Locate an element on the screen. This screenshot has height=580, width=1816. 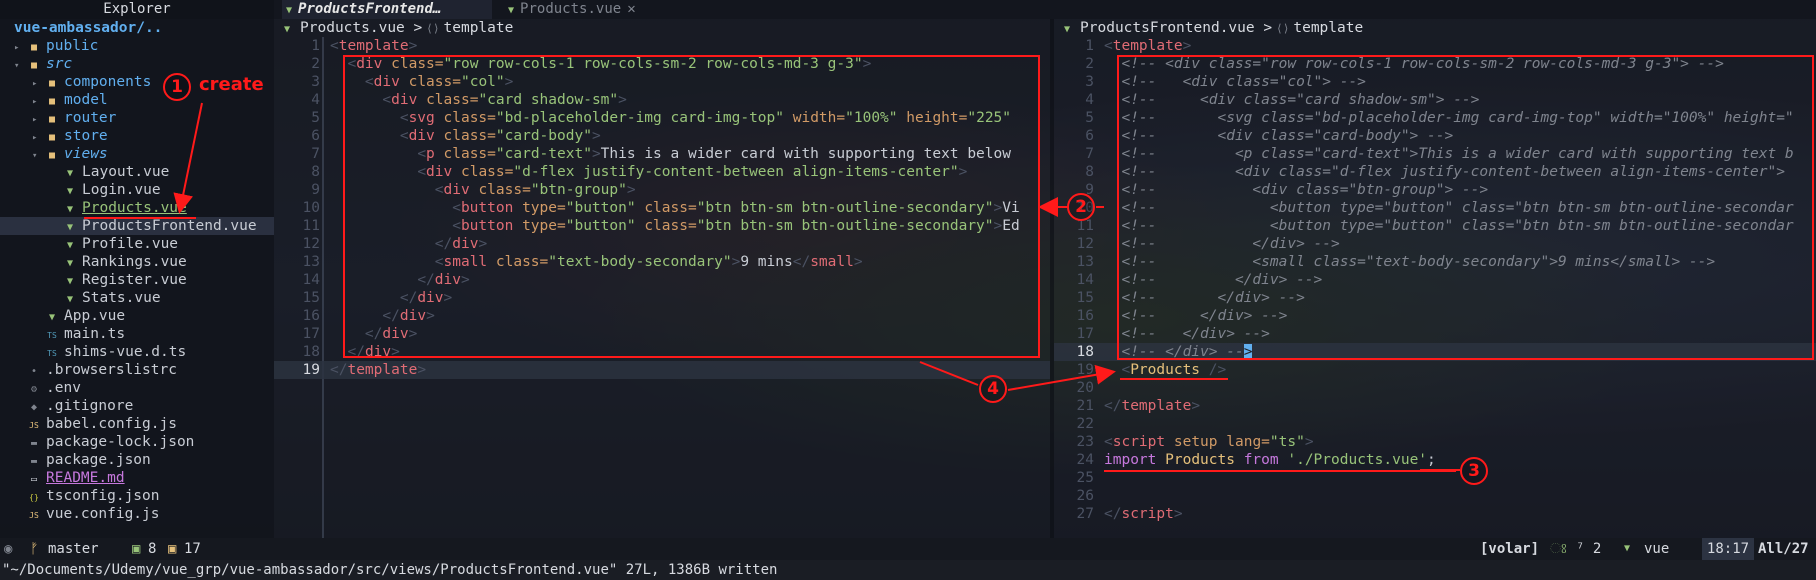
tab-products: ▼ Products.vue ✕ is located at coordinates (584, 9).